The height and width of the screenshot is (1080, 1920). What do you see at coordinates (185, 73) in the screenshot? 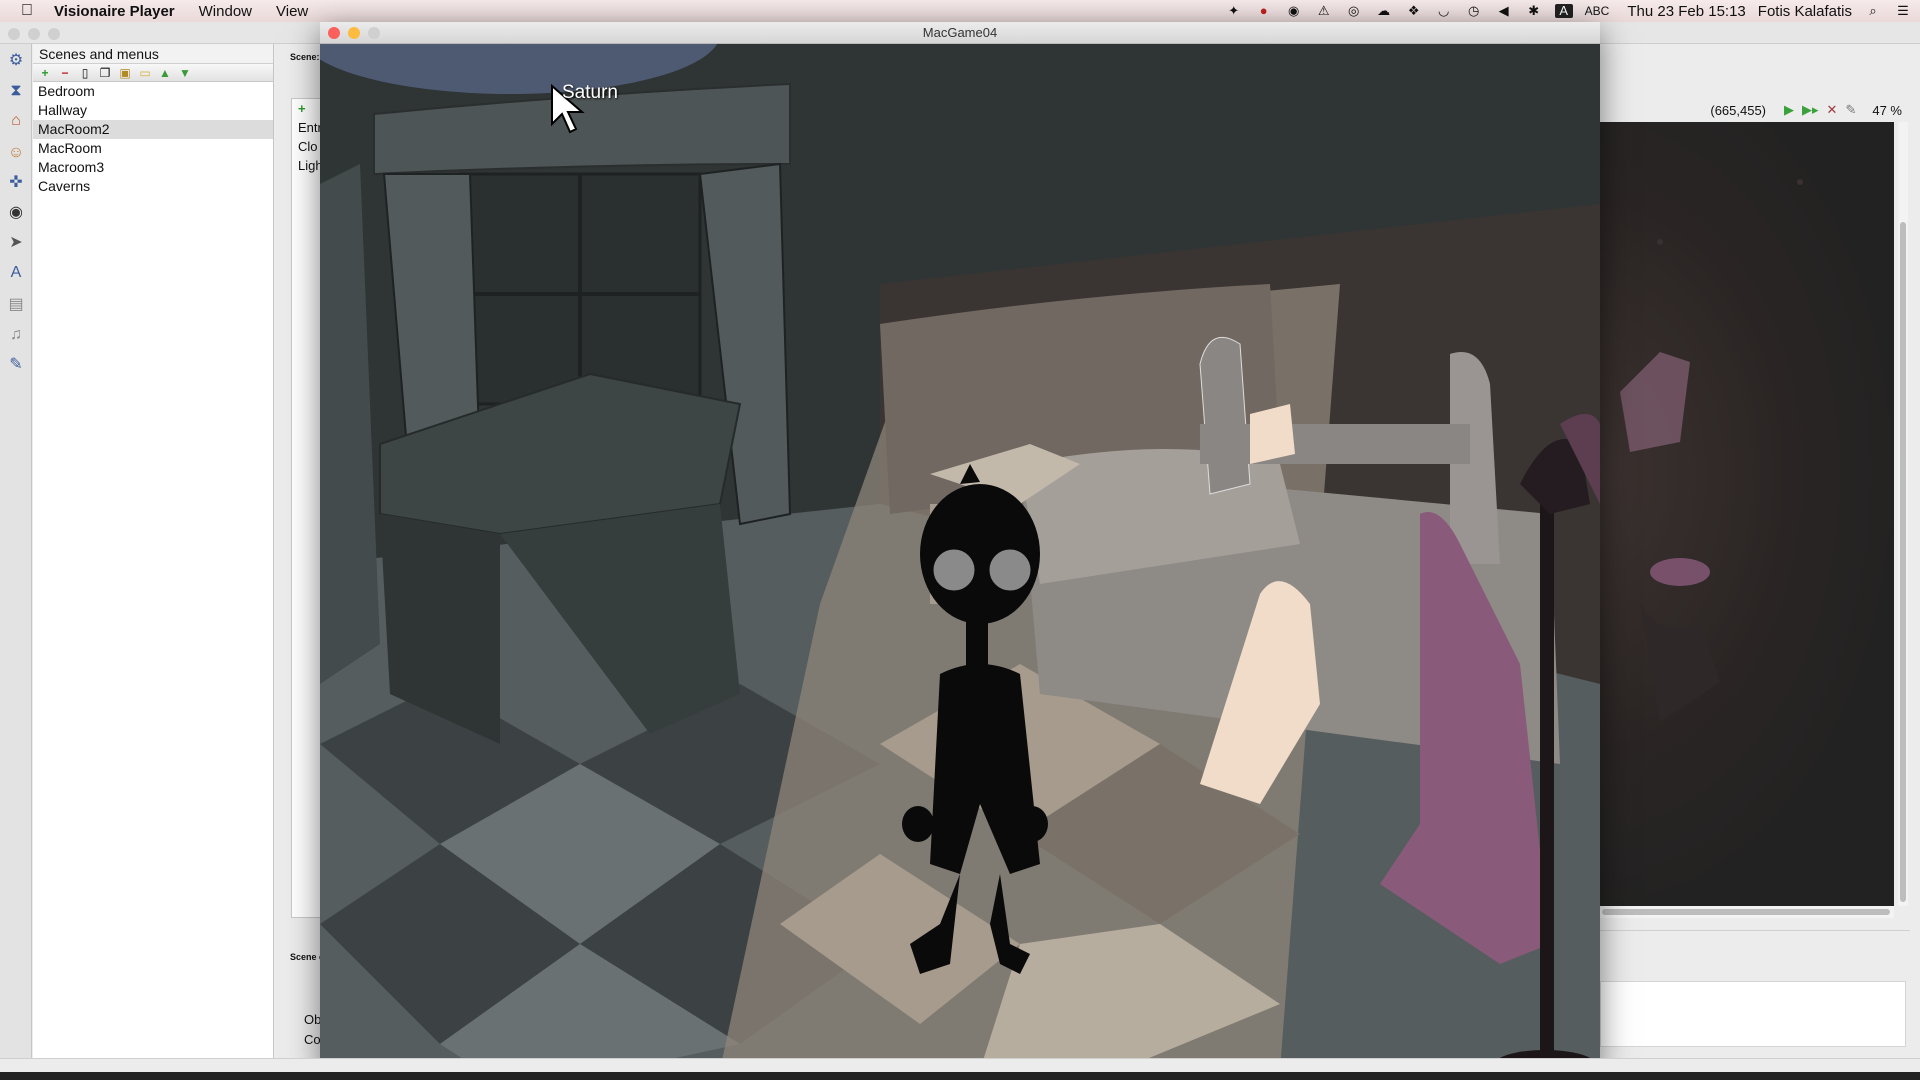
I see `move-down-icon: ▼` at bounding box center [185, 73].